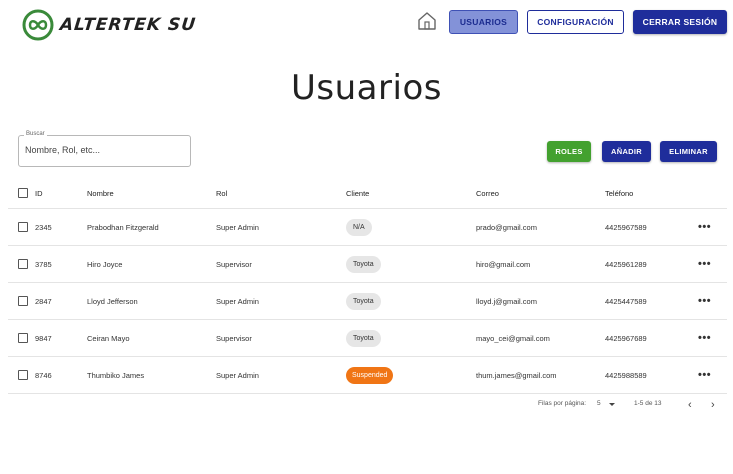 This screenshot has width=733, height=474. What do you see at coordinates (619, 193) in the screenshot?
I see `column-header-telefono: Teléfono` at bounding box center [619, 193].